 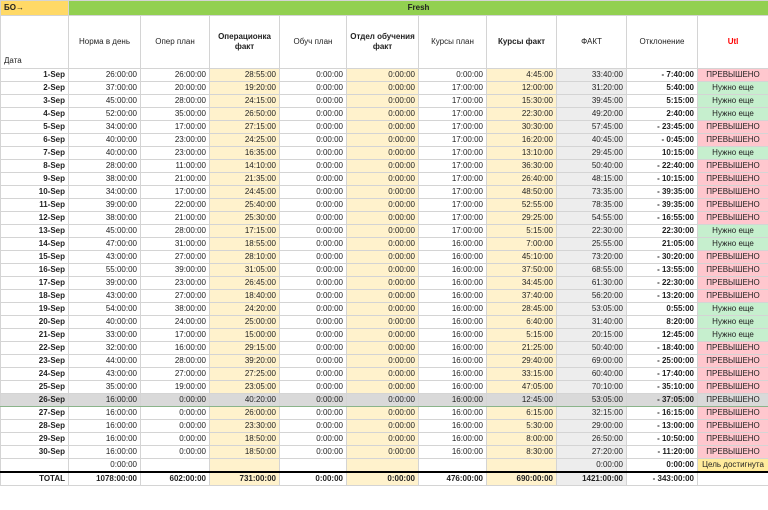 What do you see at coordinates (591, 153) in the screenshot?
I see `cell-fact: 29:45:00` at bounding box center [591, 153].